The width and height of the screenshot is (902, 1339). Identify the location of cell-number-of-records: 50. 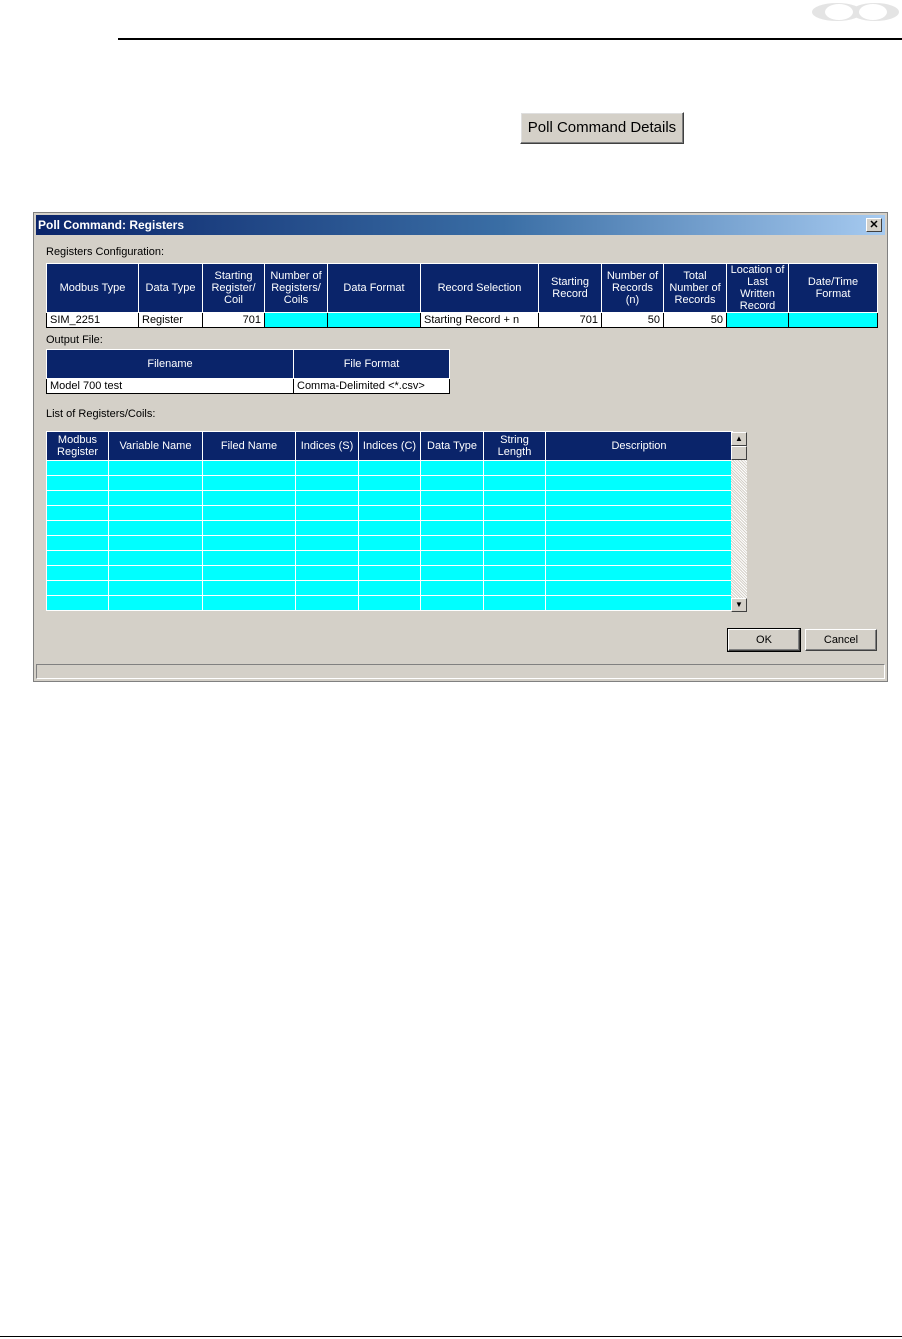
(632, 320).